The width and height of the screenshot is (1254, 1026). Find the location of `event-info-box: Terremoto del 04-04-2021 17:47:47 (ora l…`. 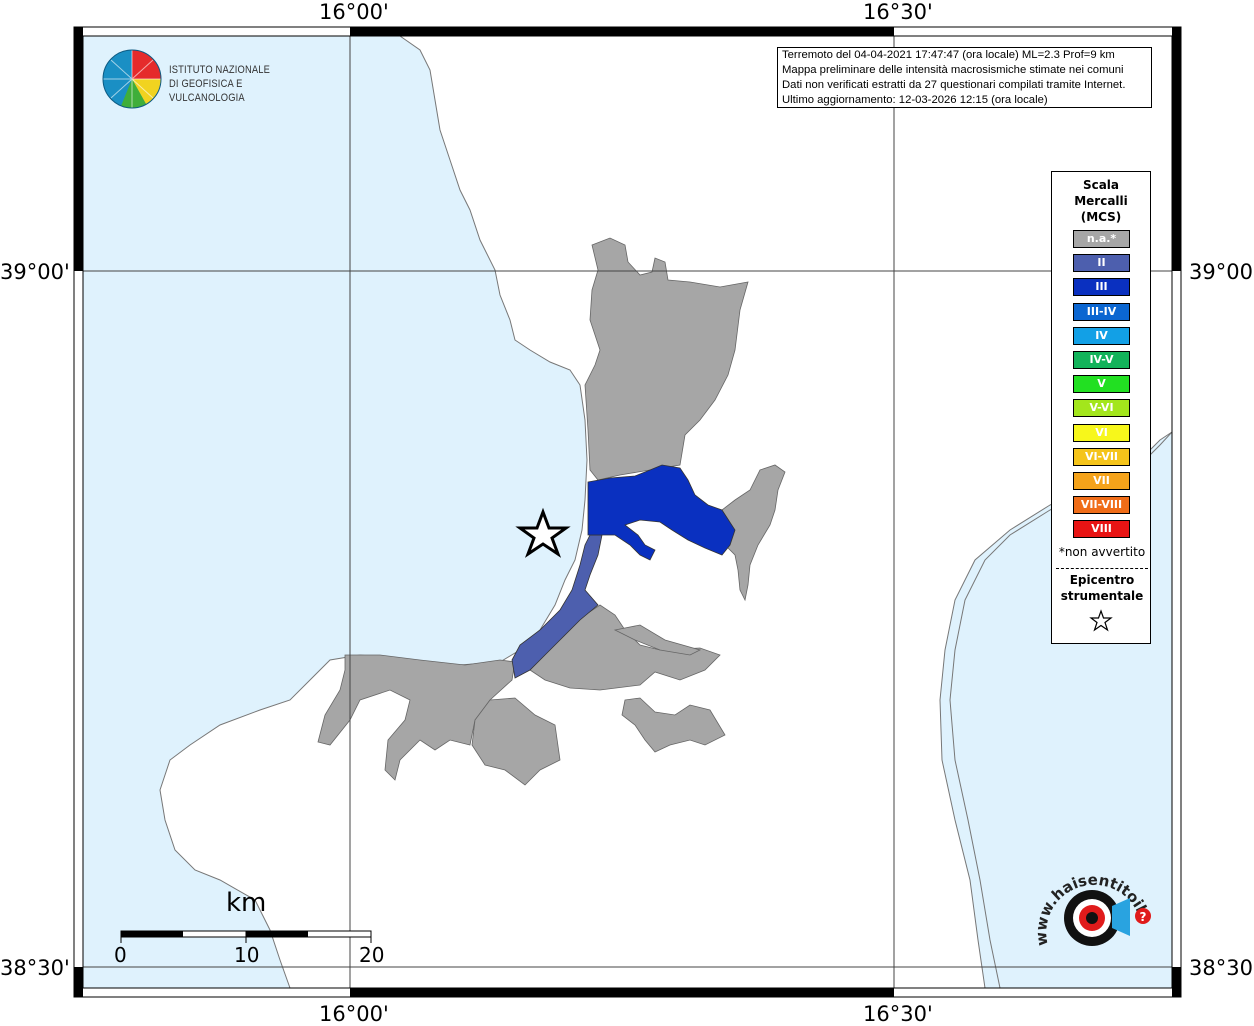

event-info-box: Terremoto del 04-04-2021 17:47:47 (ora l… is located at coordinates (964, 77).